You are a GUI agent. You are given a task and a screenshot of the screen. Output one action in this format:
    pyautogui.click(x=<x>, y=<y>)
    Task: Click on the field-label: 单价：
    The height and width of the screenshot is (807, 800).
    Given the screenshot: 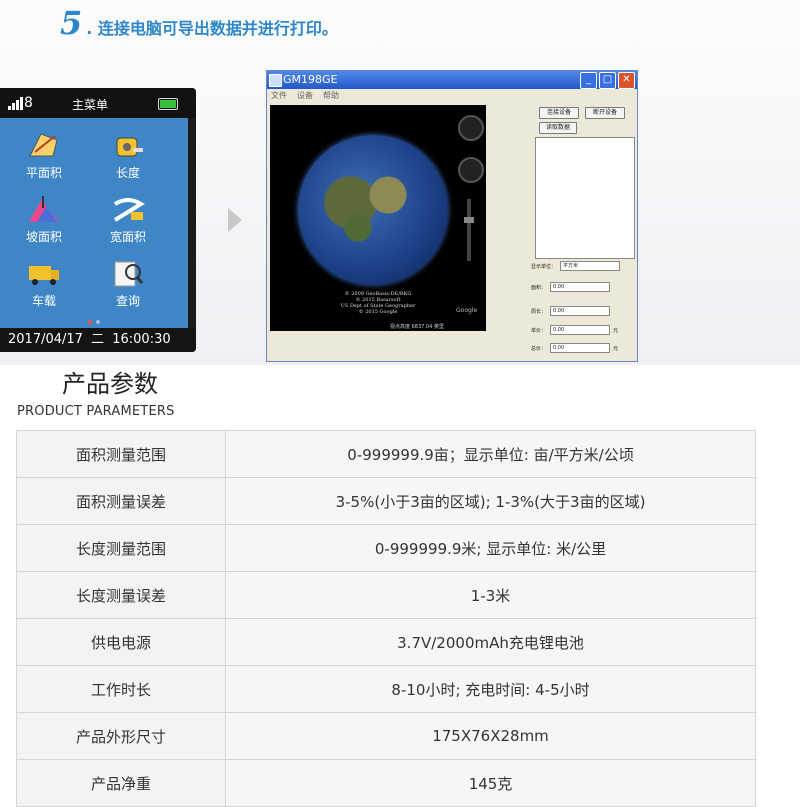 What is the action you would take?
    pyautogui.click(x=539, y=330)
    